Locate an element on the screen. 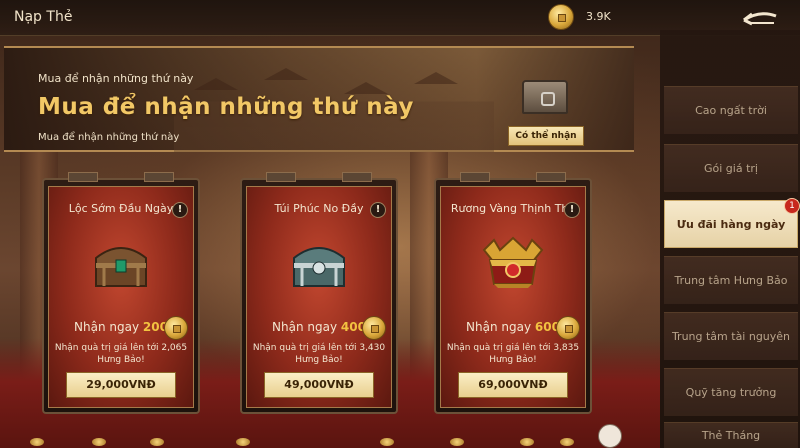 The image size is (800, 448). reward-description: Nhận quà trị giá lên tới 2,065 Hưng Bảo! is located at coordinates (121, 354).